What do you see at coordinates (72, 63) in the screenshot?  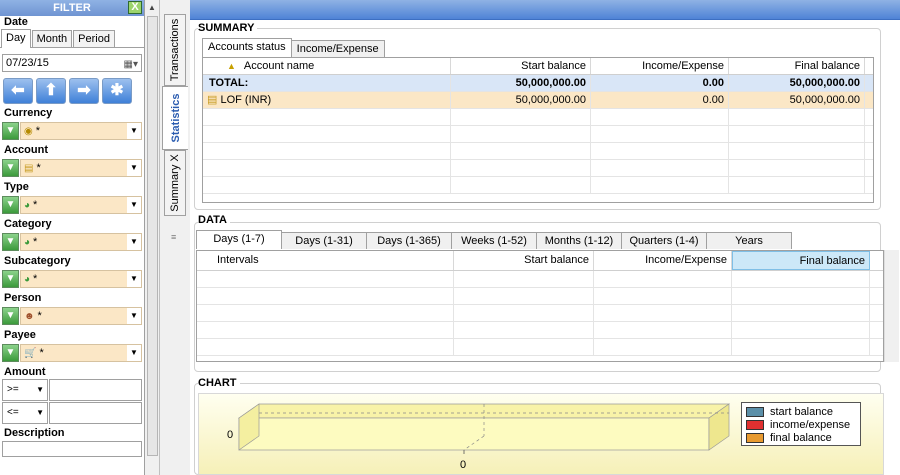 I see `date-field: 07/23/15 ▦▾` at bounding box center [72, 63].